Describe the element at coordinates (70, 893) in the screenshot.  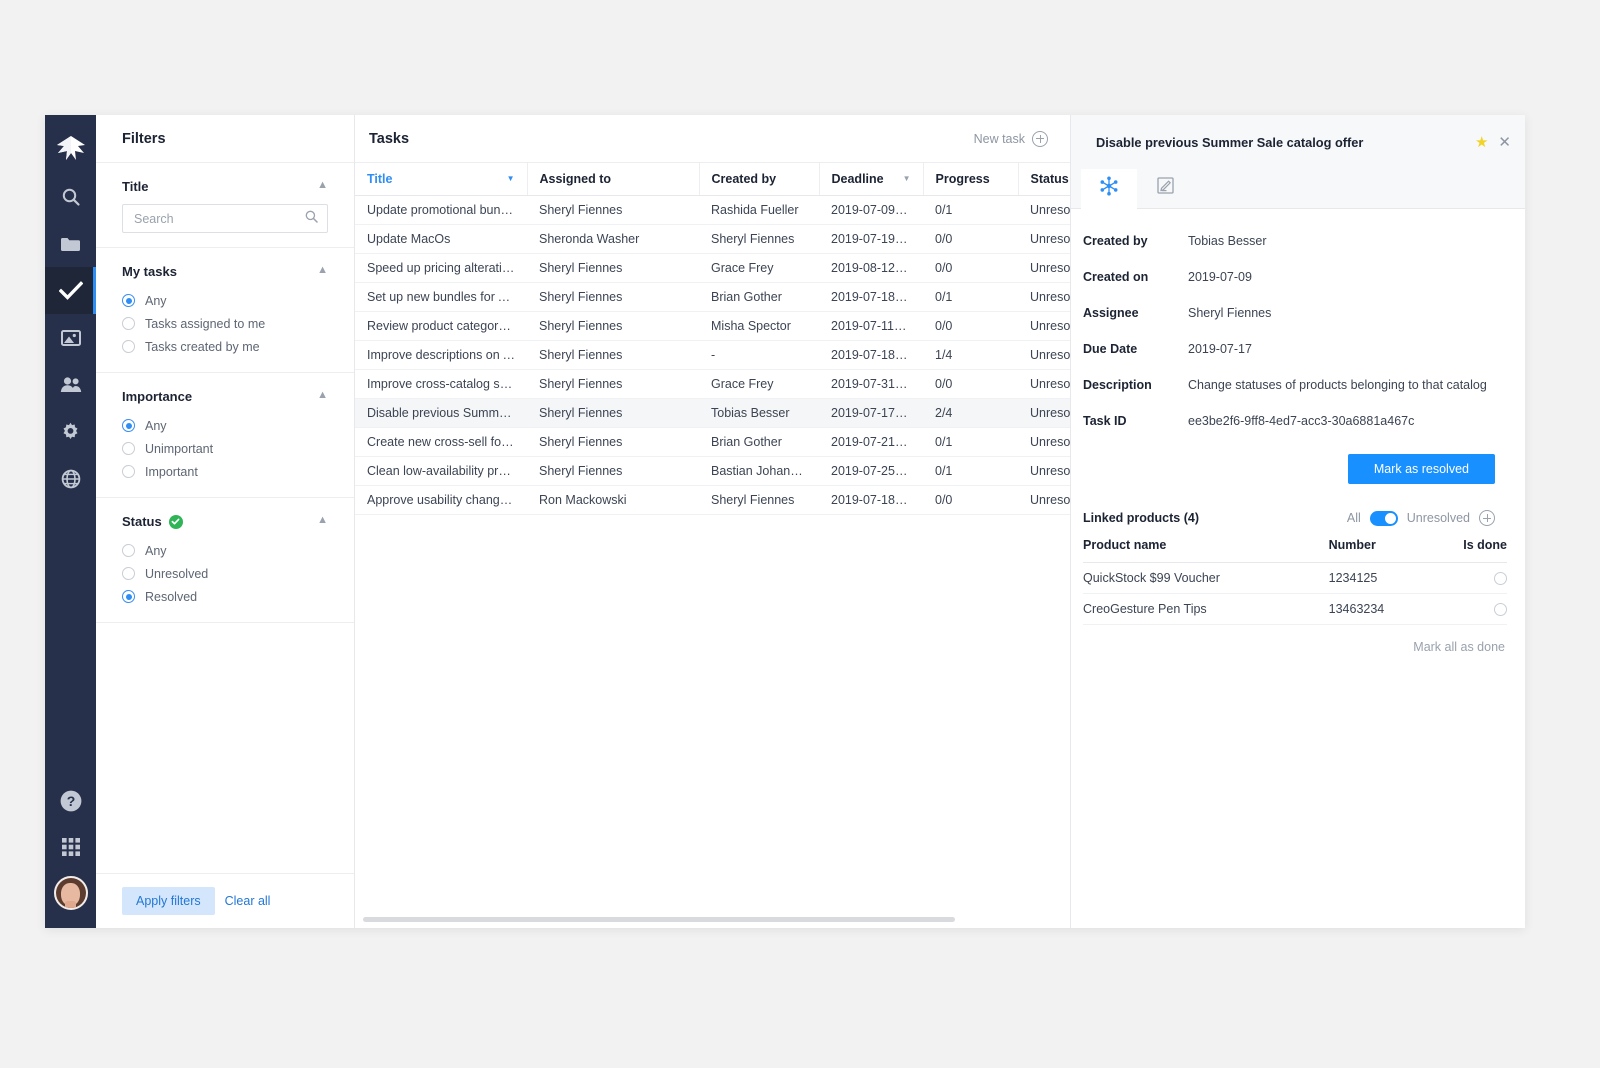
I see `avatar` at that location.